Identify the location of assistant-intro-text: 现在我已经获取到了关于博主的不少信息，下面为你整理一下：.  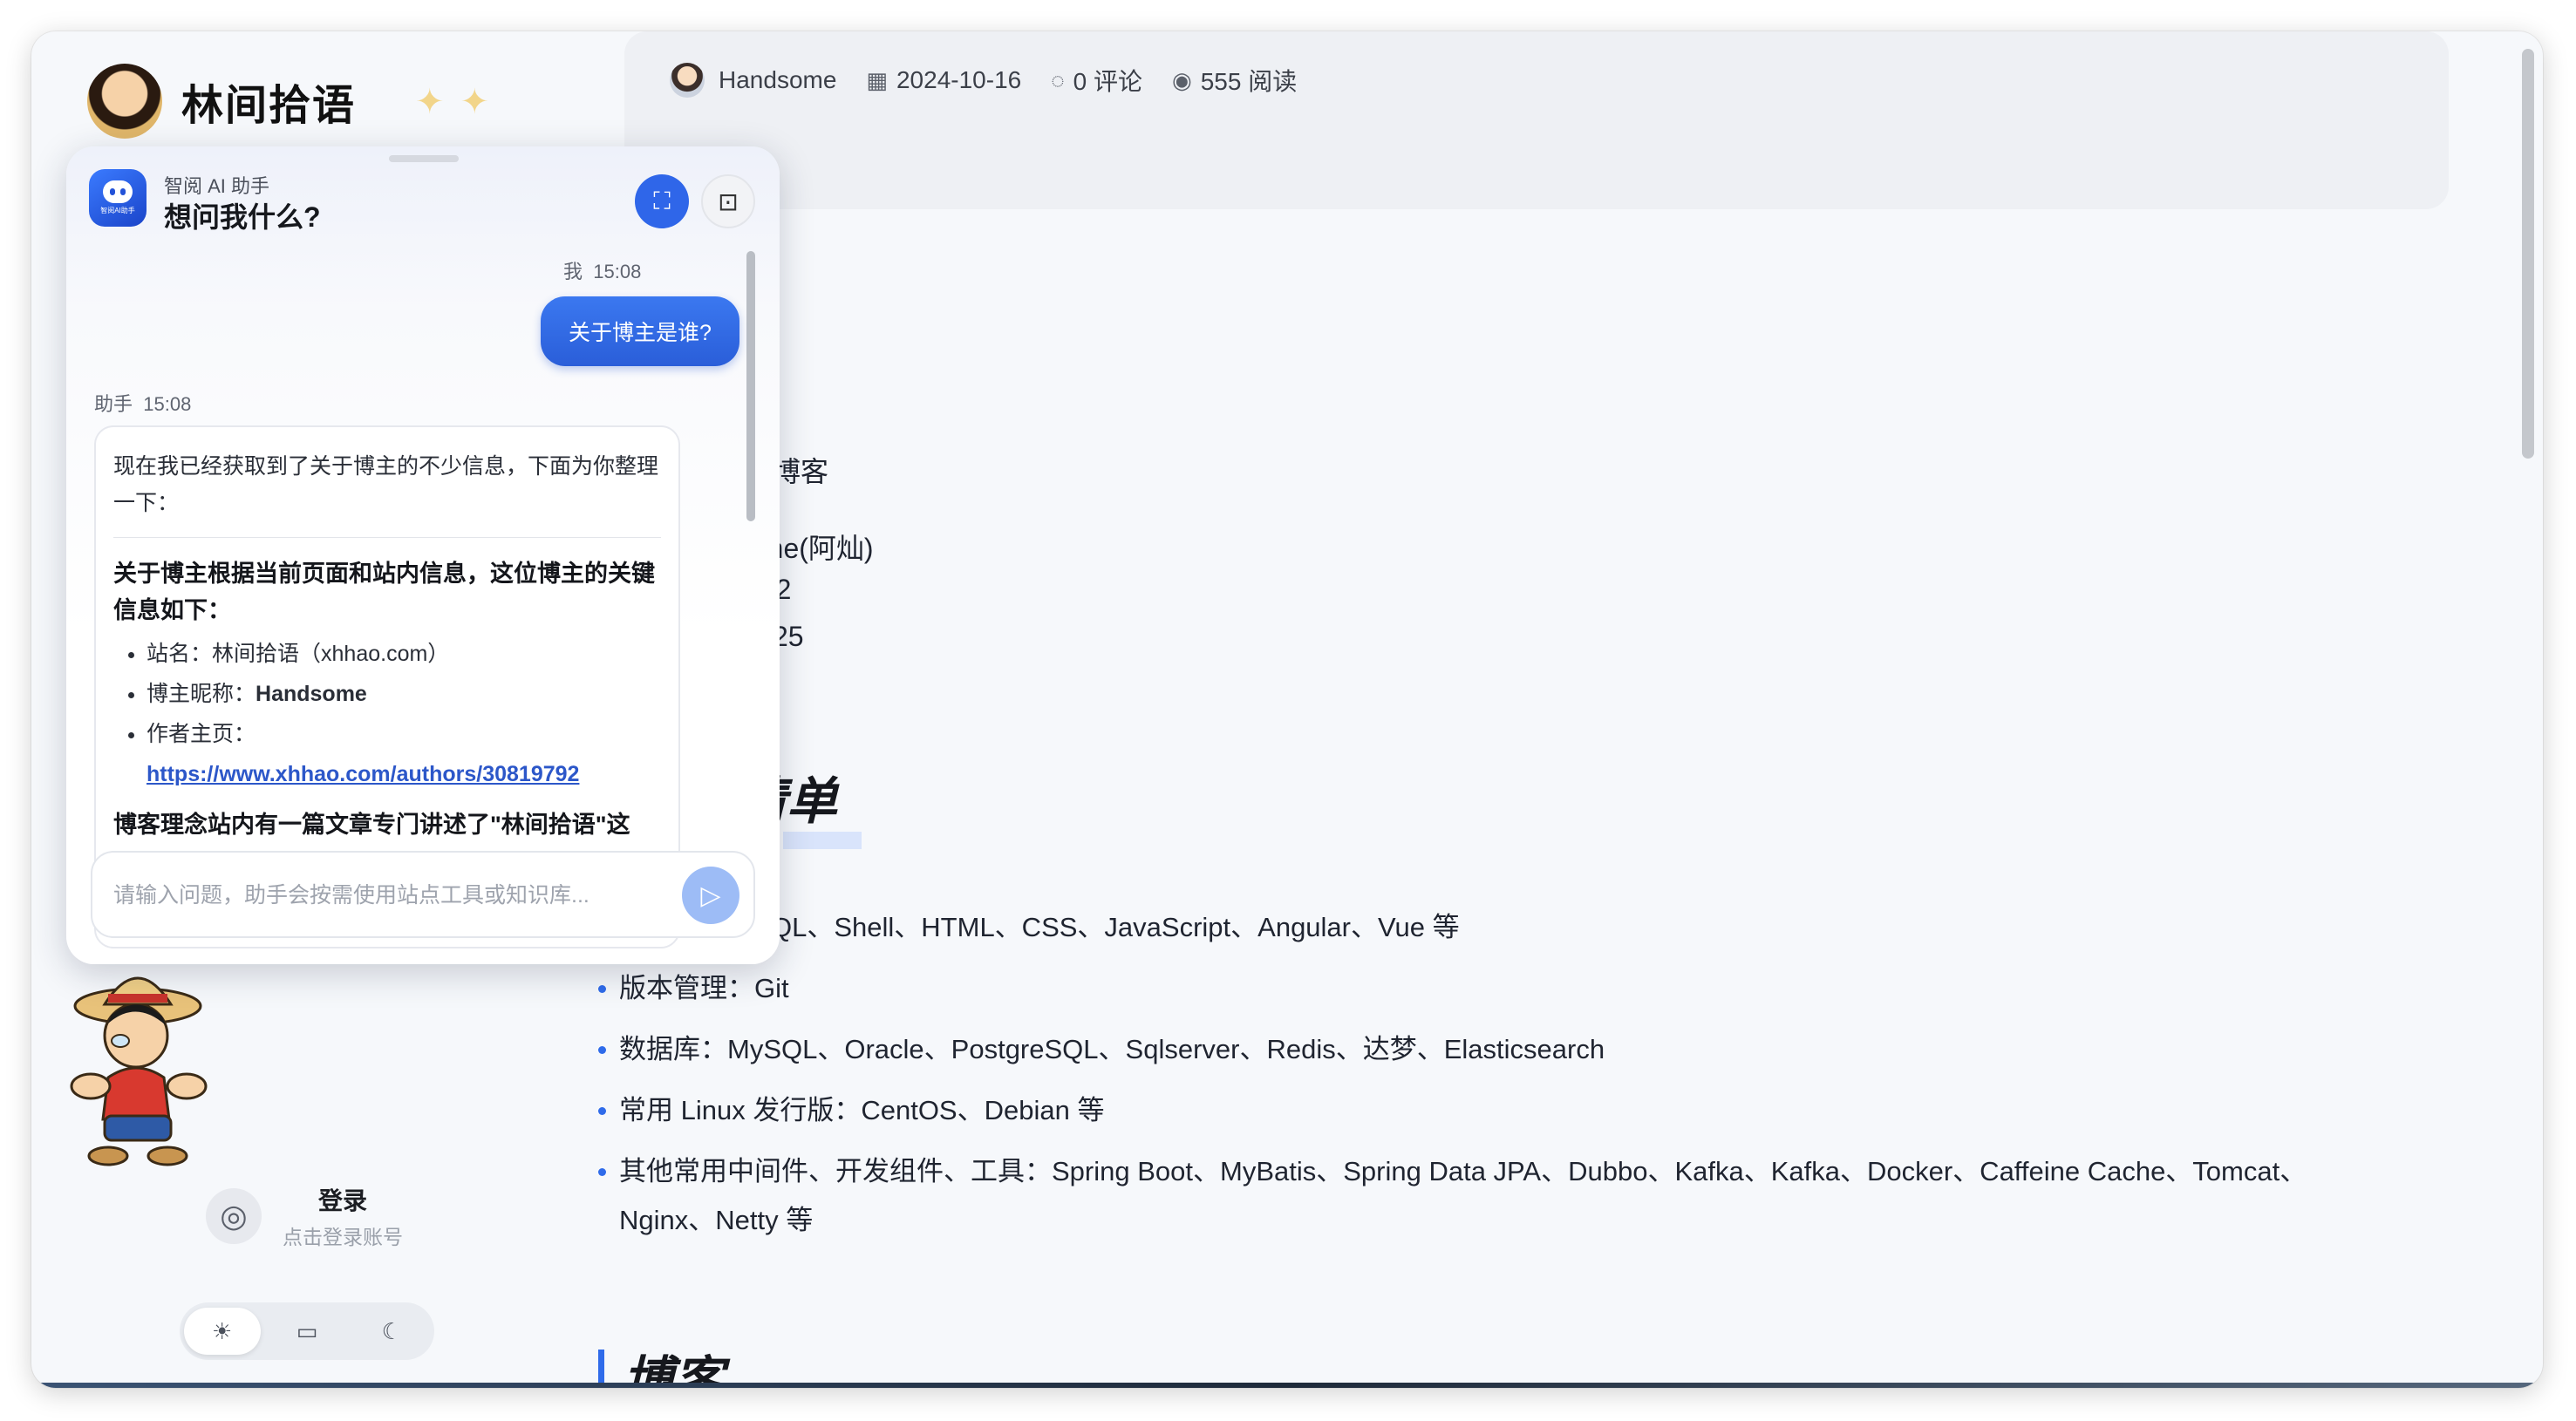
(386, 484).